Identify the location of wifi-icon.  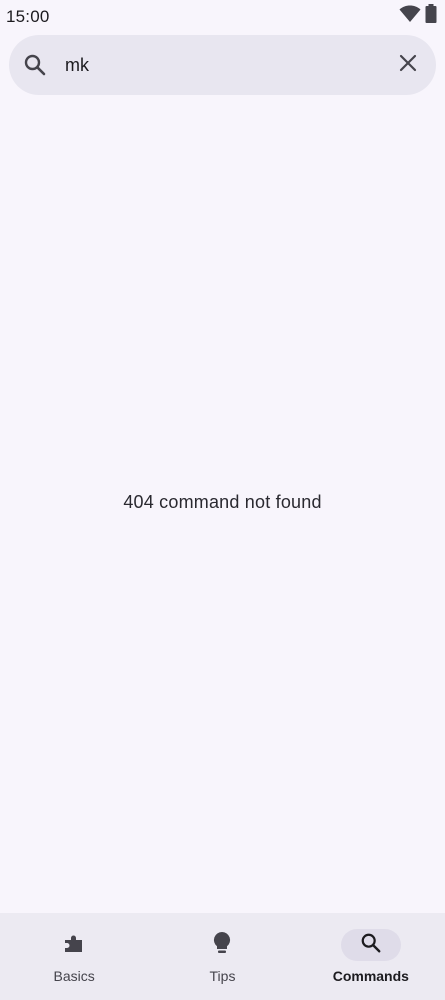
(410, 16).